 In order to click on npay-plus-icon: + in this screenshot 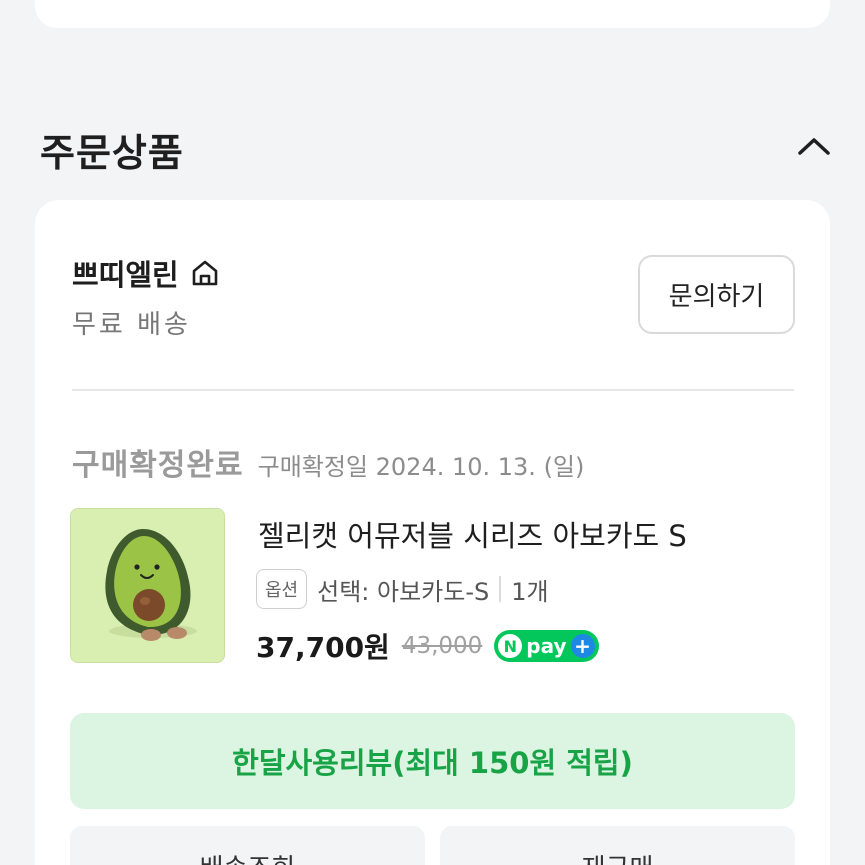, I will do `click(582, 646)`.